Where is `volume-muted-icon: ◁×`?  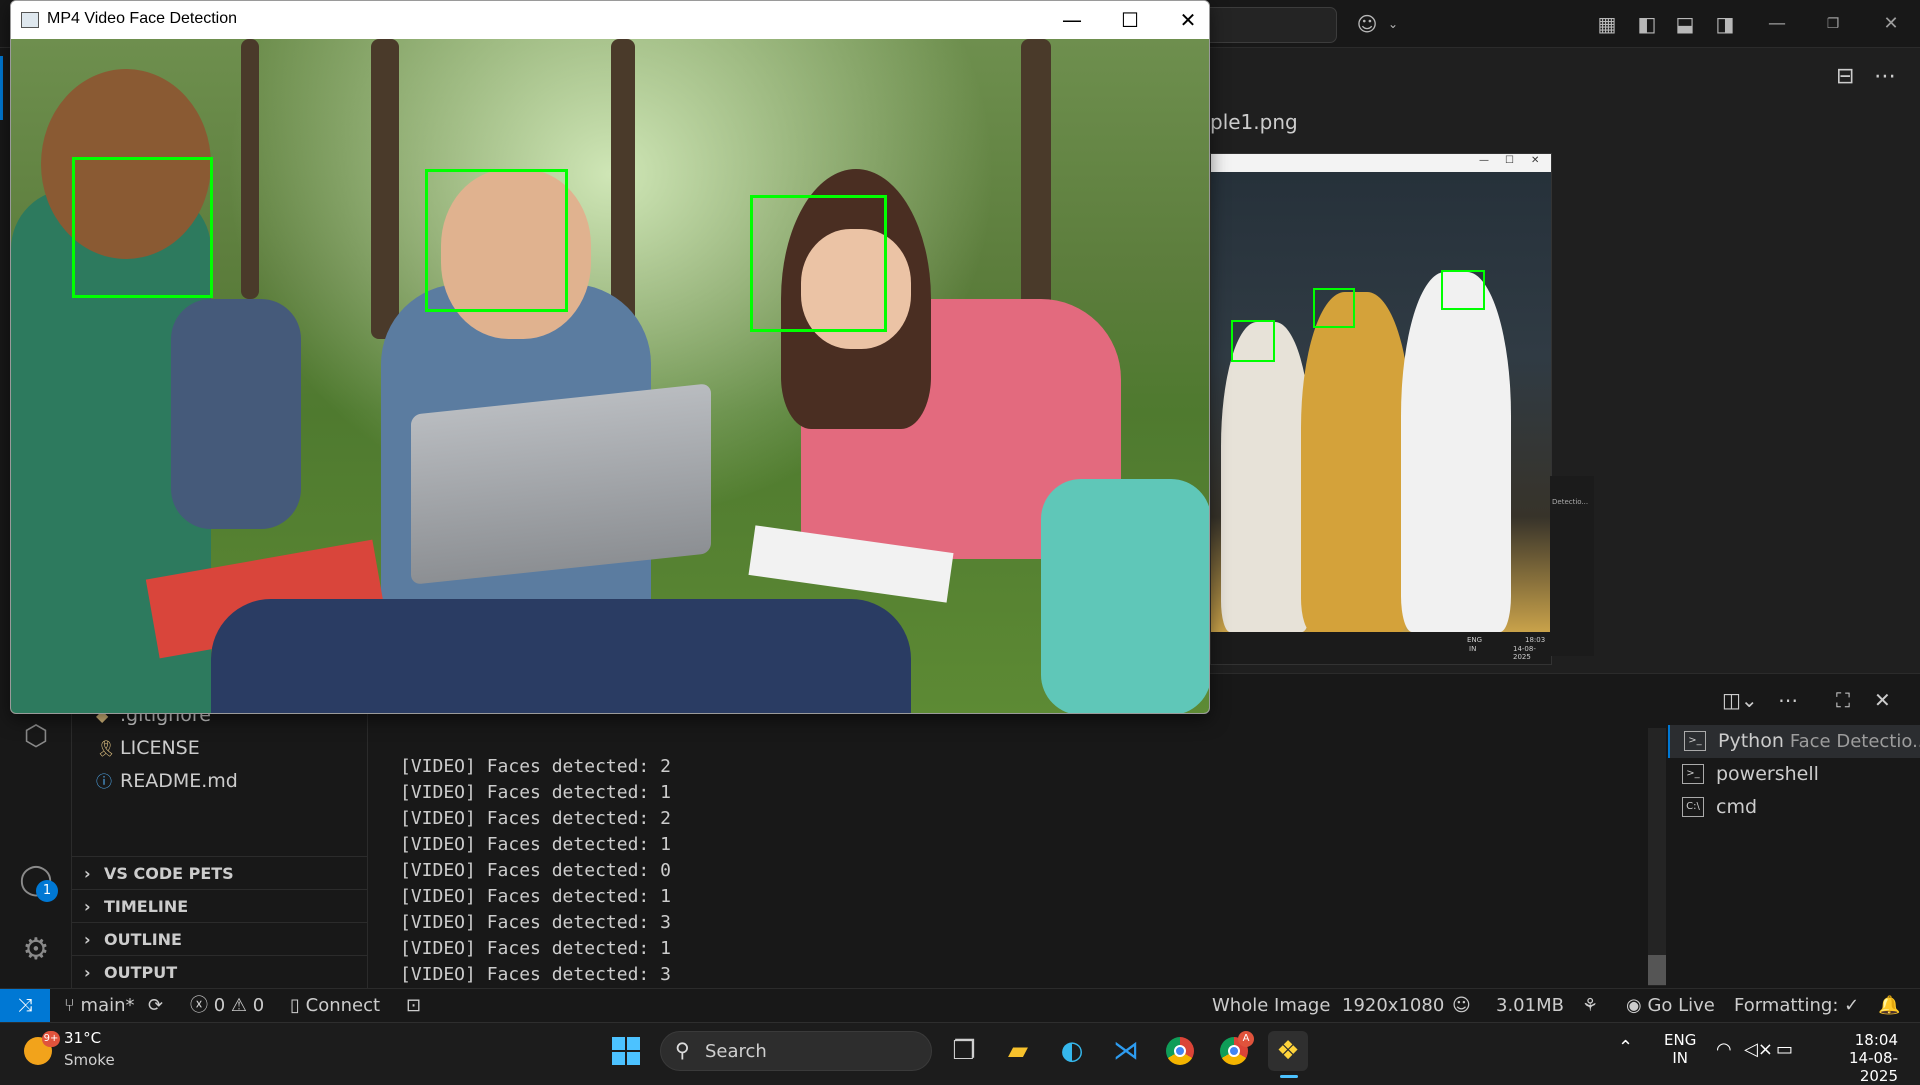 volume-muted-icon: ◁× is located at coordinates (1758, 1049).